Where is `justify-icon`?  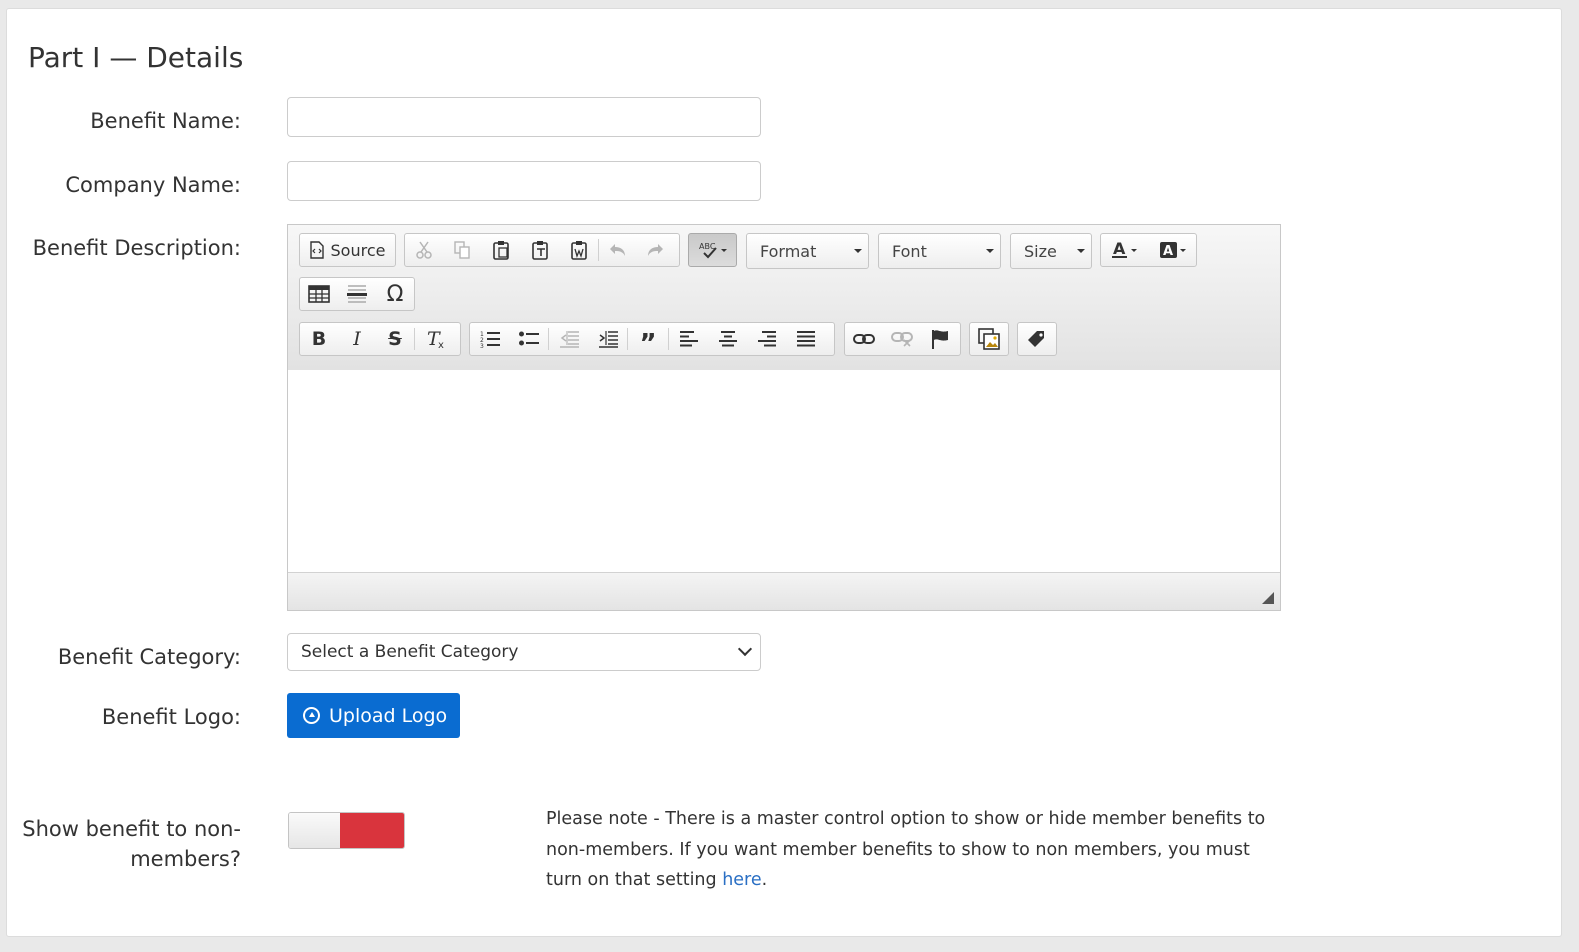
justify-icon is located at coordinates (805, 339).